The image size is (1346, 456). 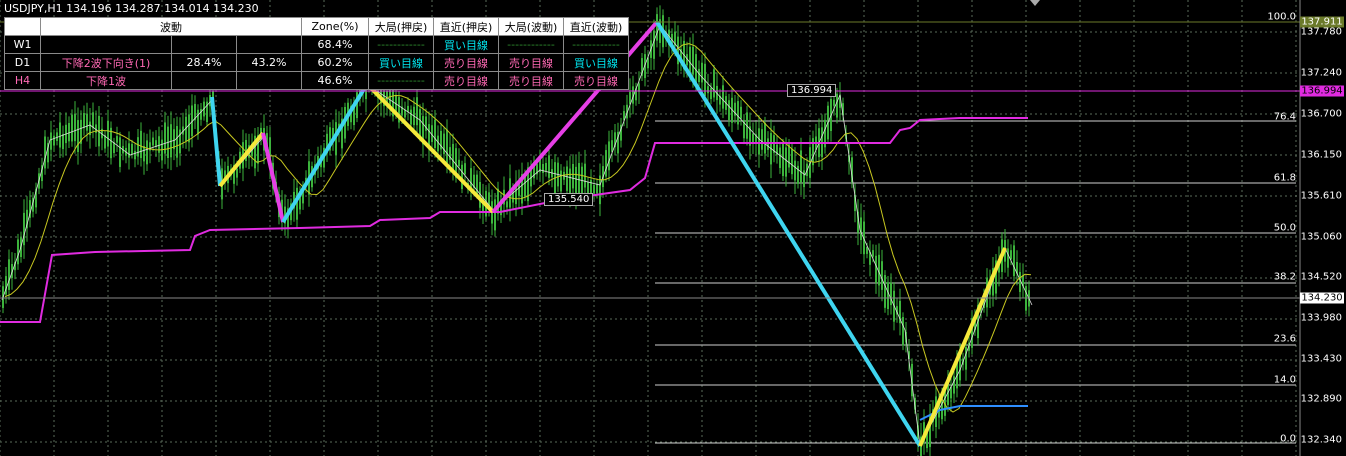 What do you see at coordinates (335, 44) in the screenshot?
I see `panel-cell: 68.4%` at bounding box center [335, 44].